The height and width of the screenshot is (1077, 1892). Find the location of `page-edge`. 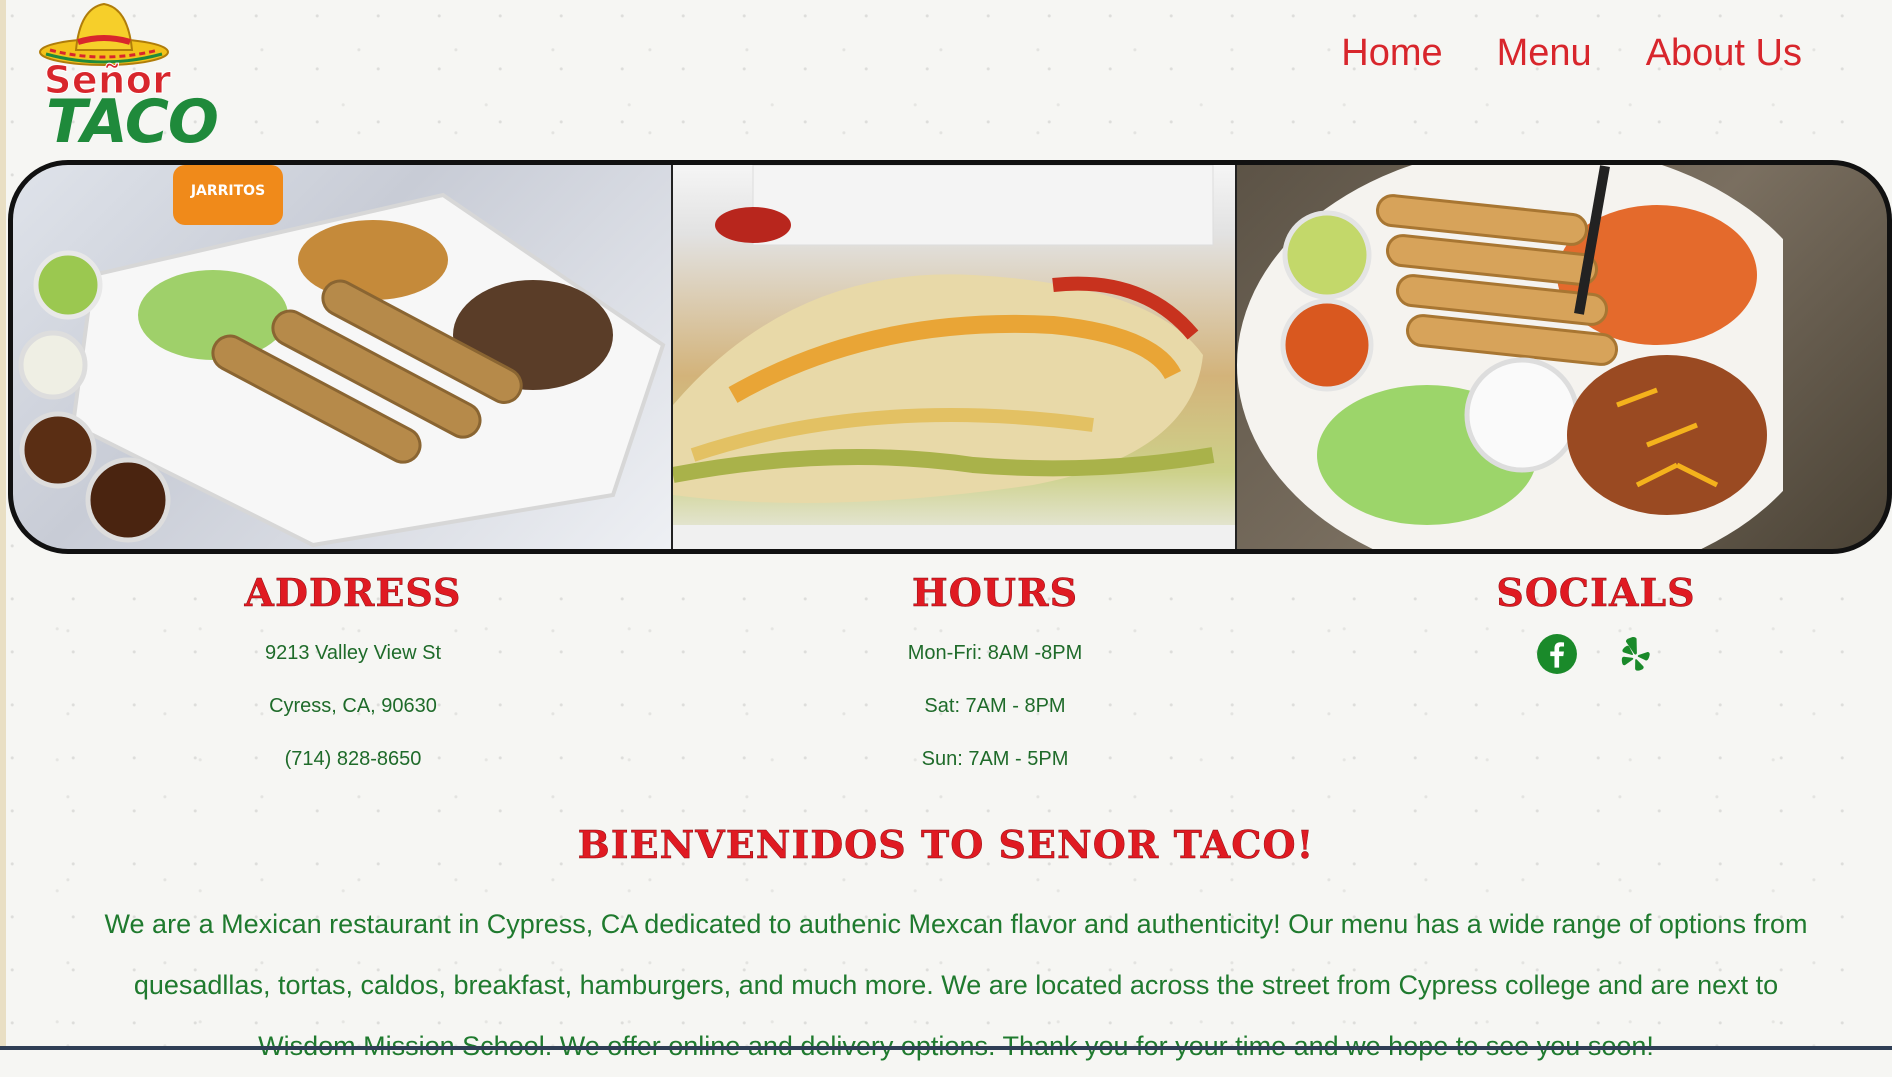

page-edge is located at coordinates (3, 525).